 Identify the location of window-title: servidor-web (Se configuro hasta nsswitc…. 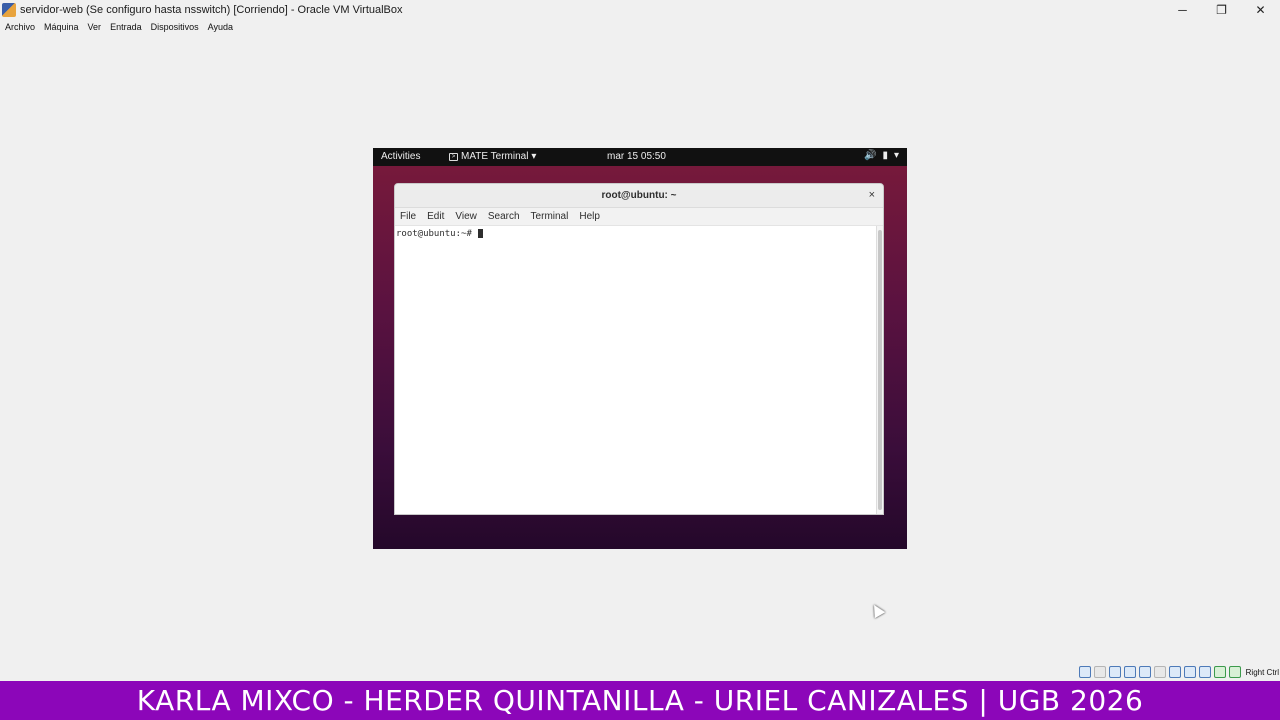
(211, 10).